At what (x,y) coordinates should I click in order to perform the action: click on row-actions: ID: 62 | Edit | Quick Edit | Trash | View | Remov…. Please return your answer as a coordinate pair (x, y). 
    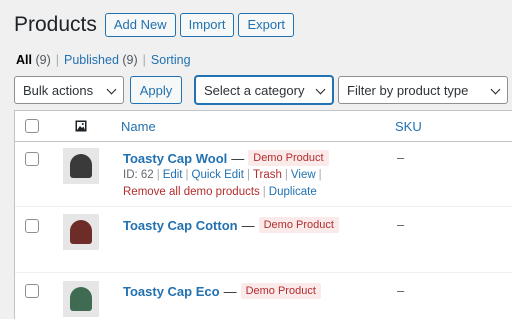
    Looking at the image, I should click on (224, 184).